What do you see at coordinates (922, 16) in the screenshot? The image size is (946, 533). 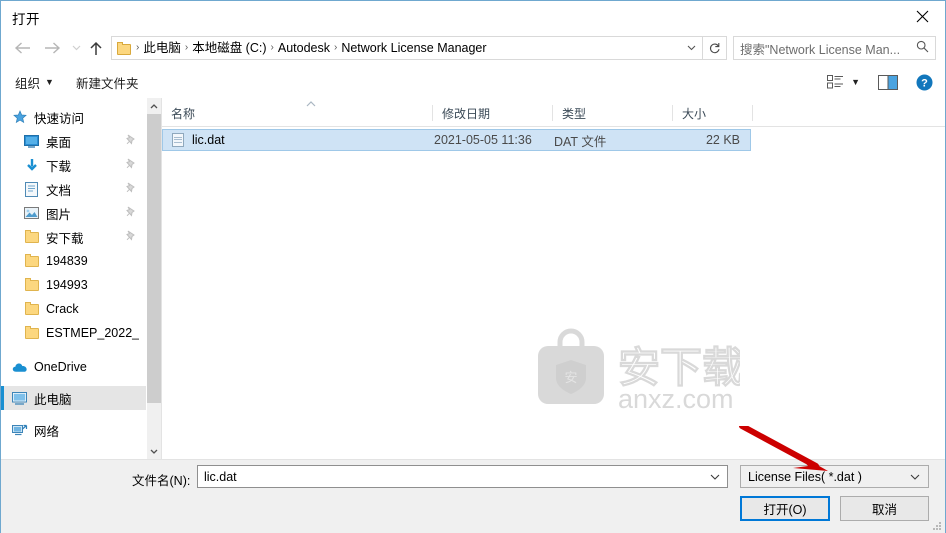 I see `close-button` at bounding box center [922, 16].